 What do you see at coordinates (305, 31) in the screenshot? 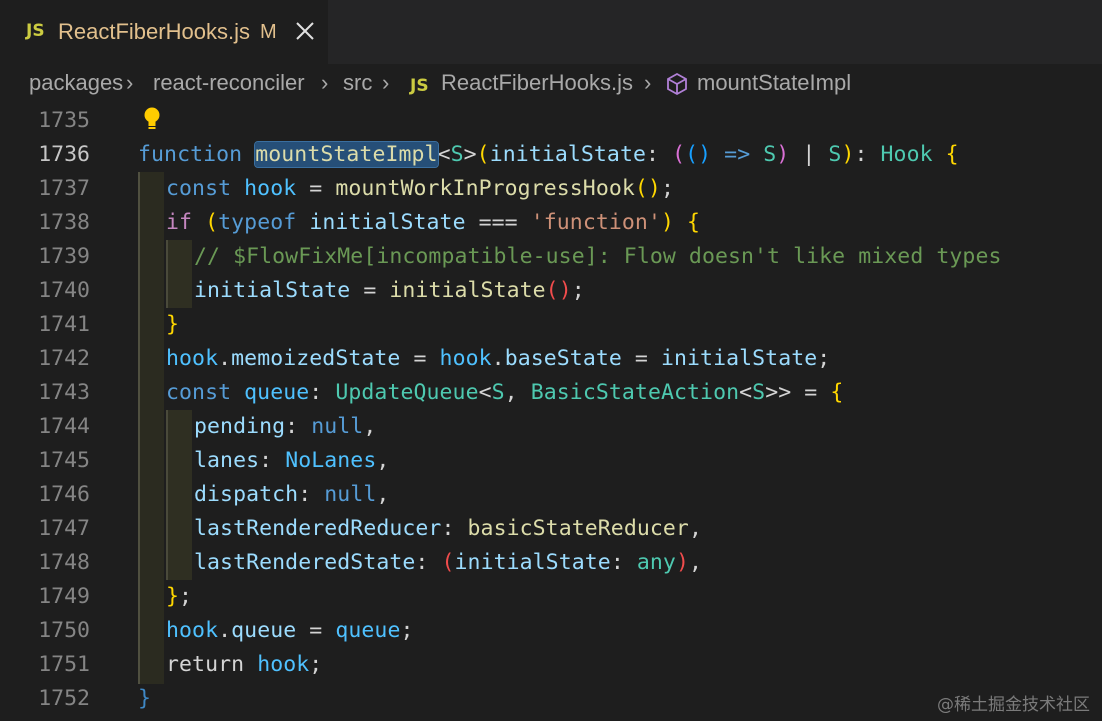
I see `close-icon` at bounding box center [305, 31].